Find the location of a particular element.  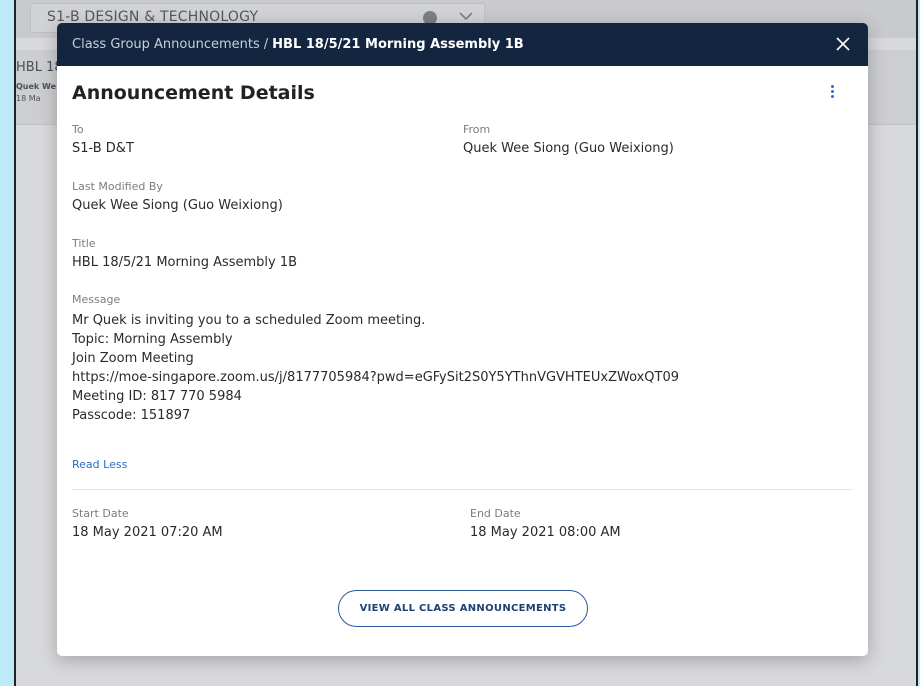

start-date-label: Start Date is located at coordinates (100, 513).